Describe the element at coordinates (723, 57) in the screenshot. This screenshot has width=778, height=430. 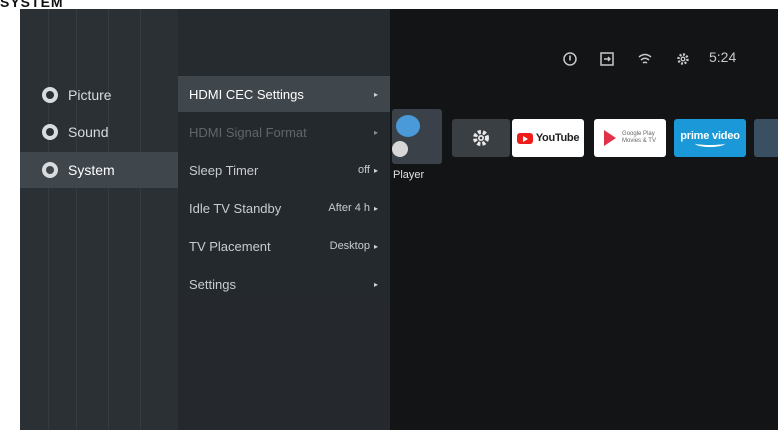
I see `clock: 5:24` at that location.